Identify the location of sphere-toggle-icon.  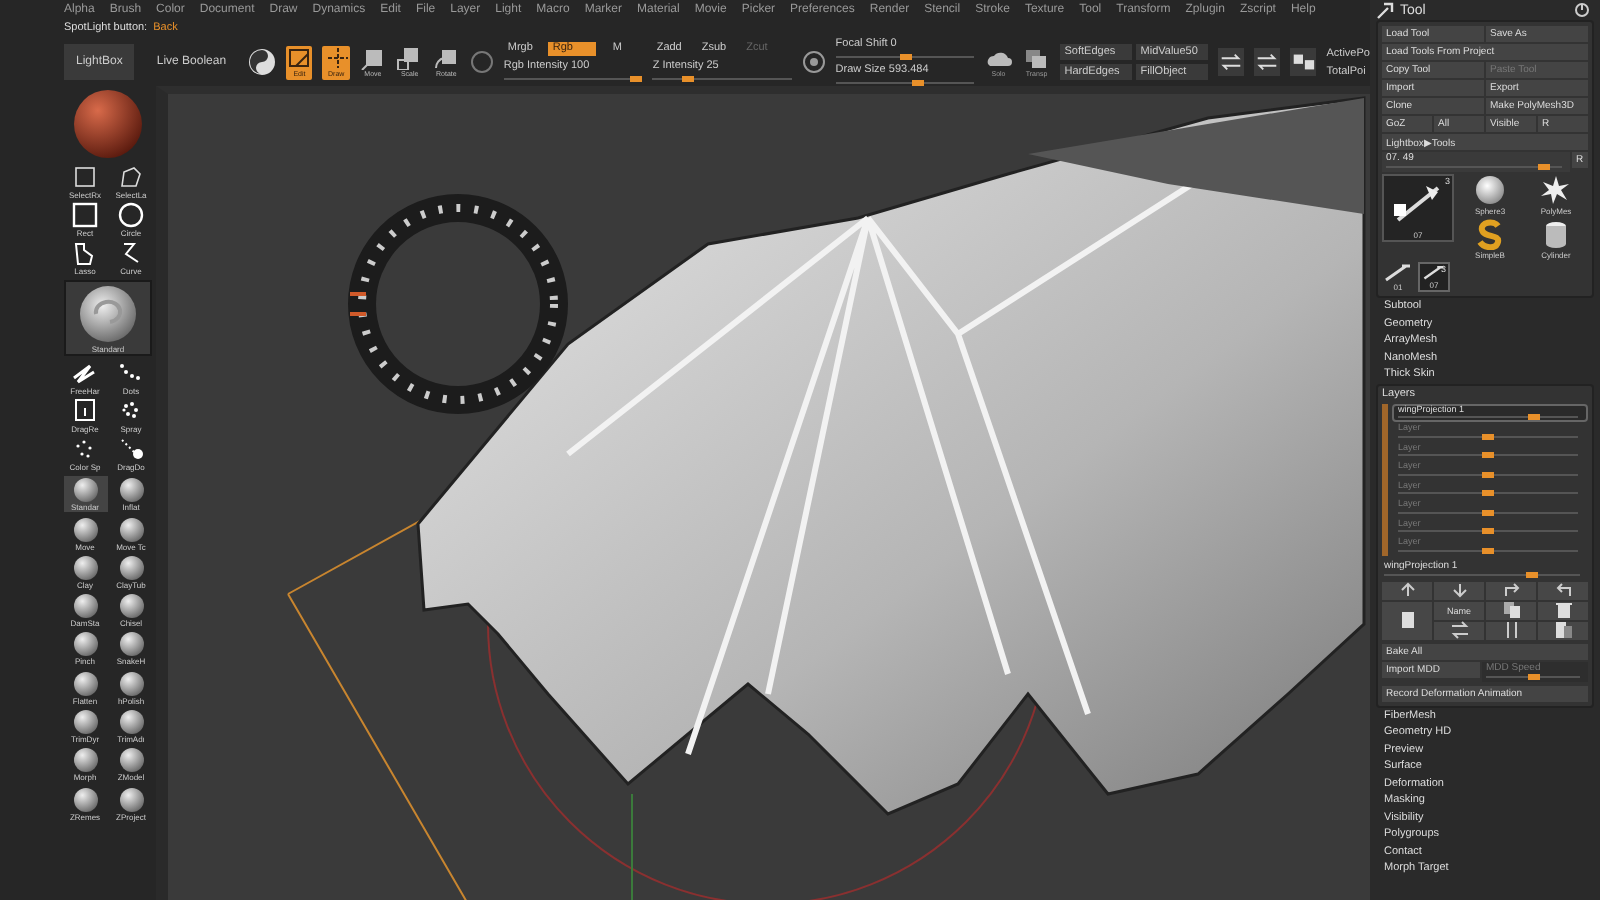
(262, 62).